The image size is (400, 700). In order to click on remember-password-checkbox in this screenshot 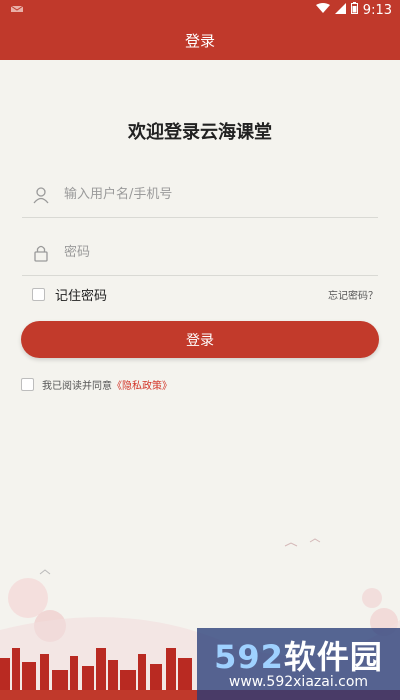, I will do `click(38, 294)`.